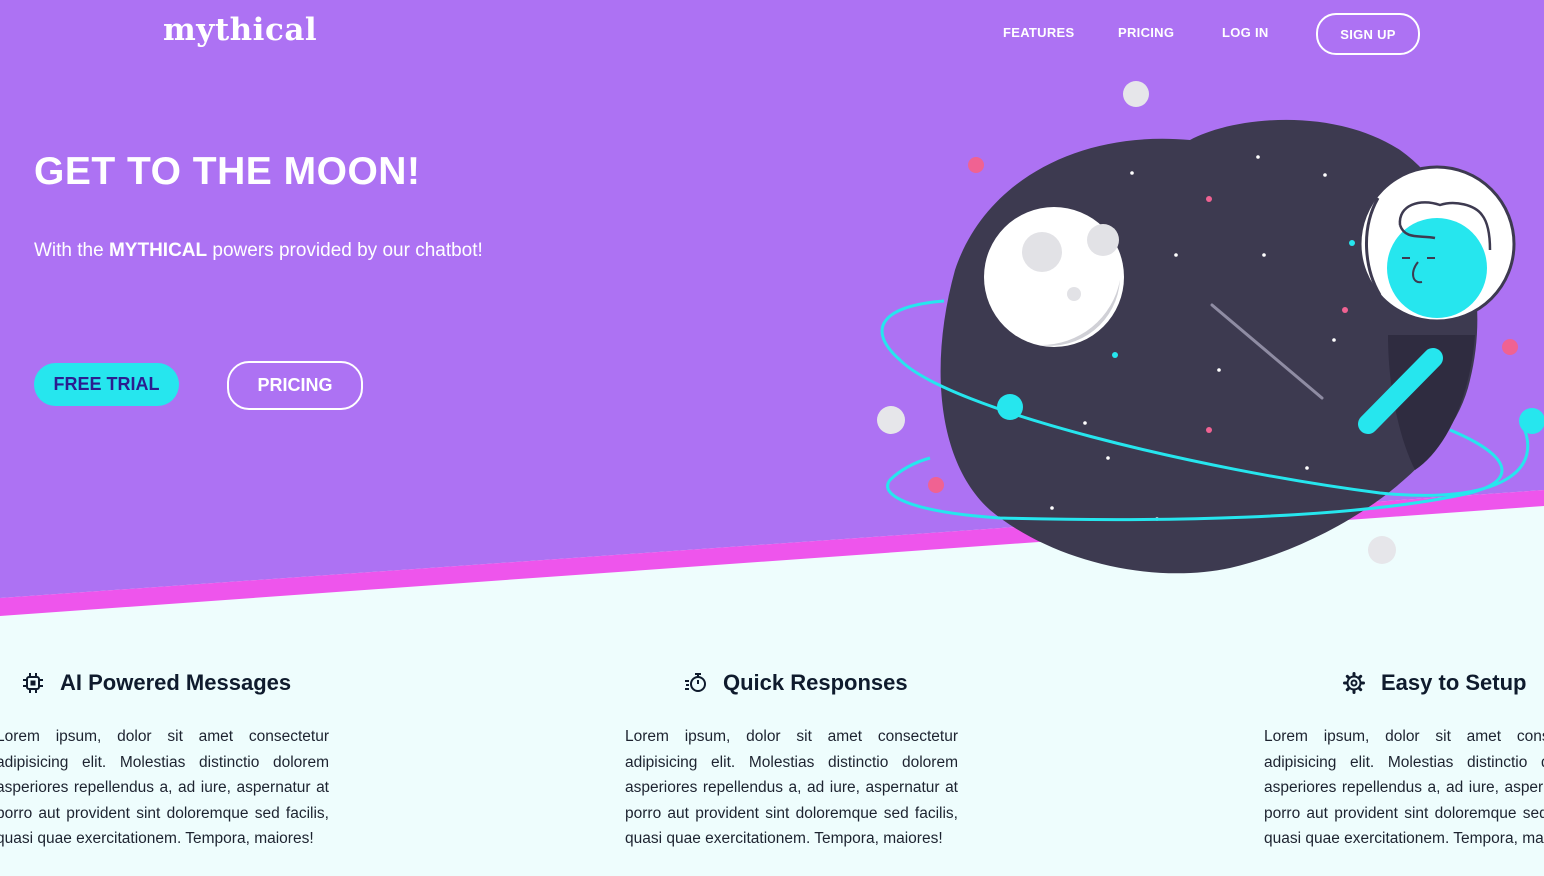  What do you see at coordinates (1146, 32) in the screenshot?
I see `nav-pricing-link: PRICING` at bounding box center [1146, 32].